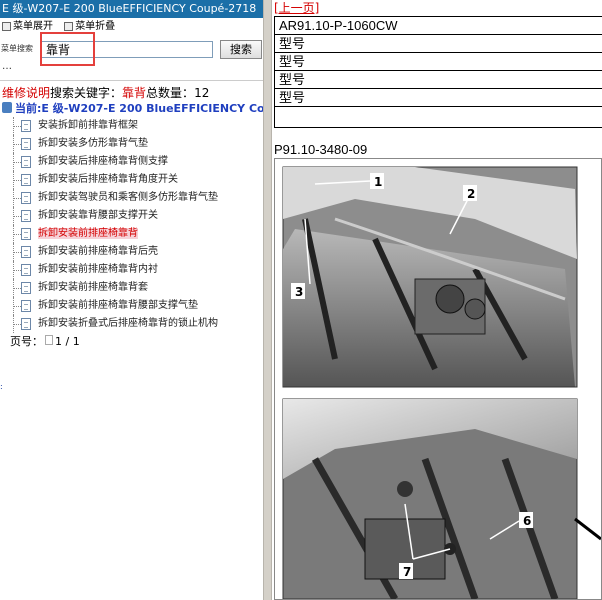 This screenshot has width=602, height=600. Describe the element at coordinates (93, 143) in the screenshot. I see `tree-item-label: 拆卸安装多仿形靠背气垫` at that location.